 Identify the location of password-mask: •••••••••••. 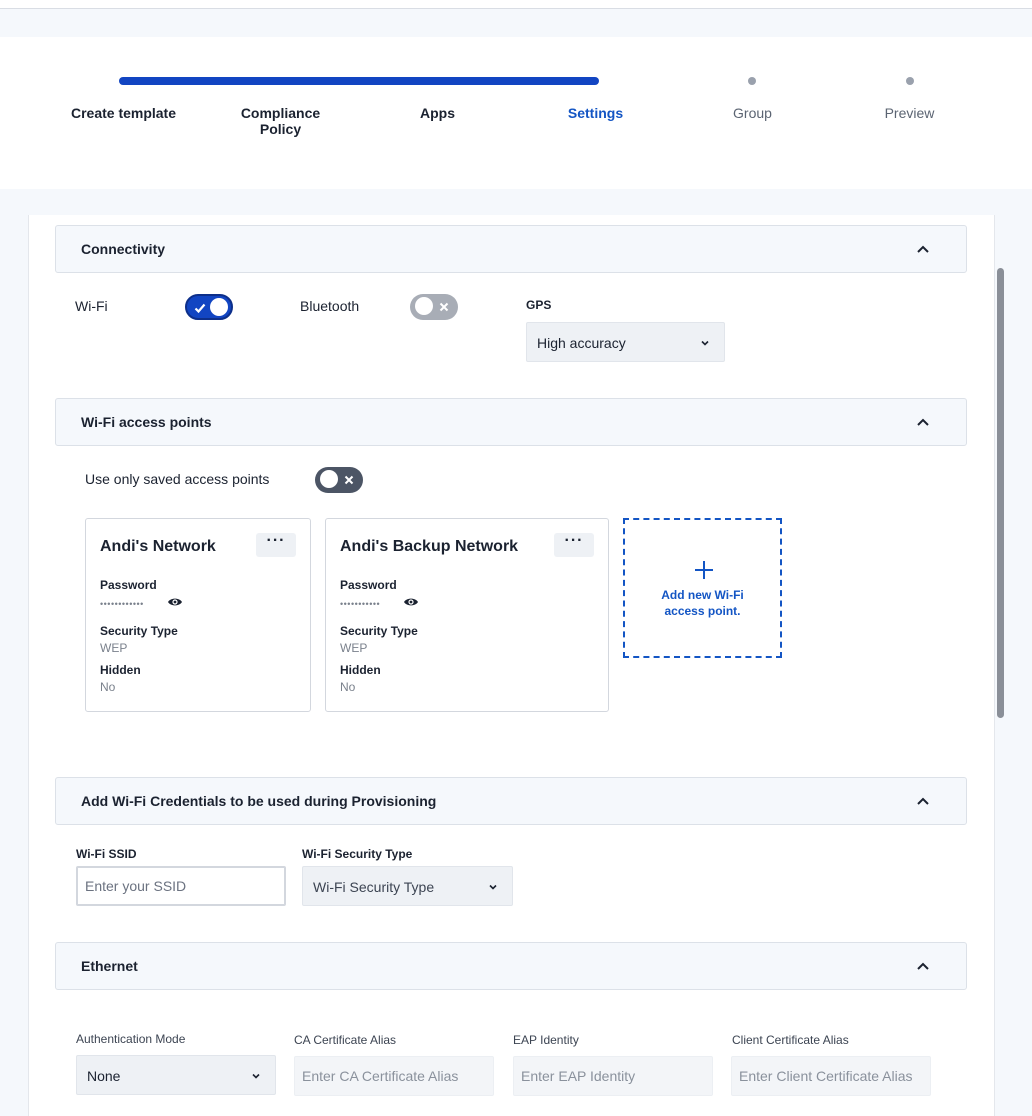
(360, 604).